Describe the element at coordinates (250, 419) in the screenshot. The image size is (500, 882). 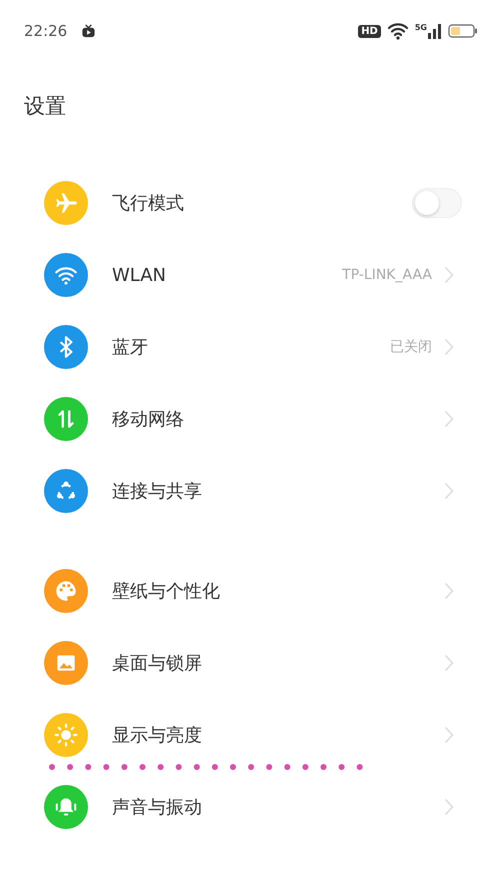
I see `settings-row: 移动网络` at that location.